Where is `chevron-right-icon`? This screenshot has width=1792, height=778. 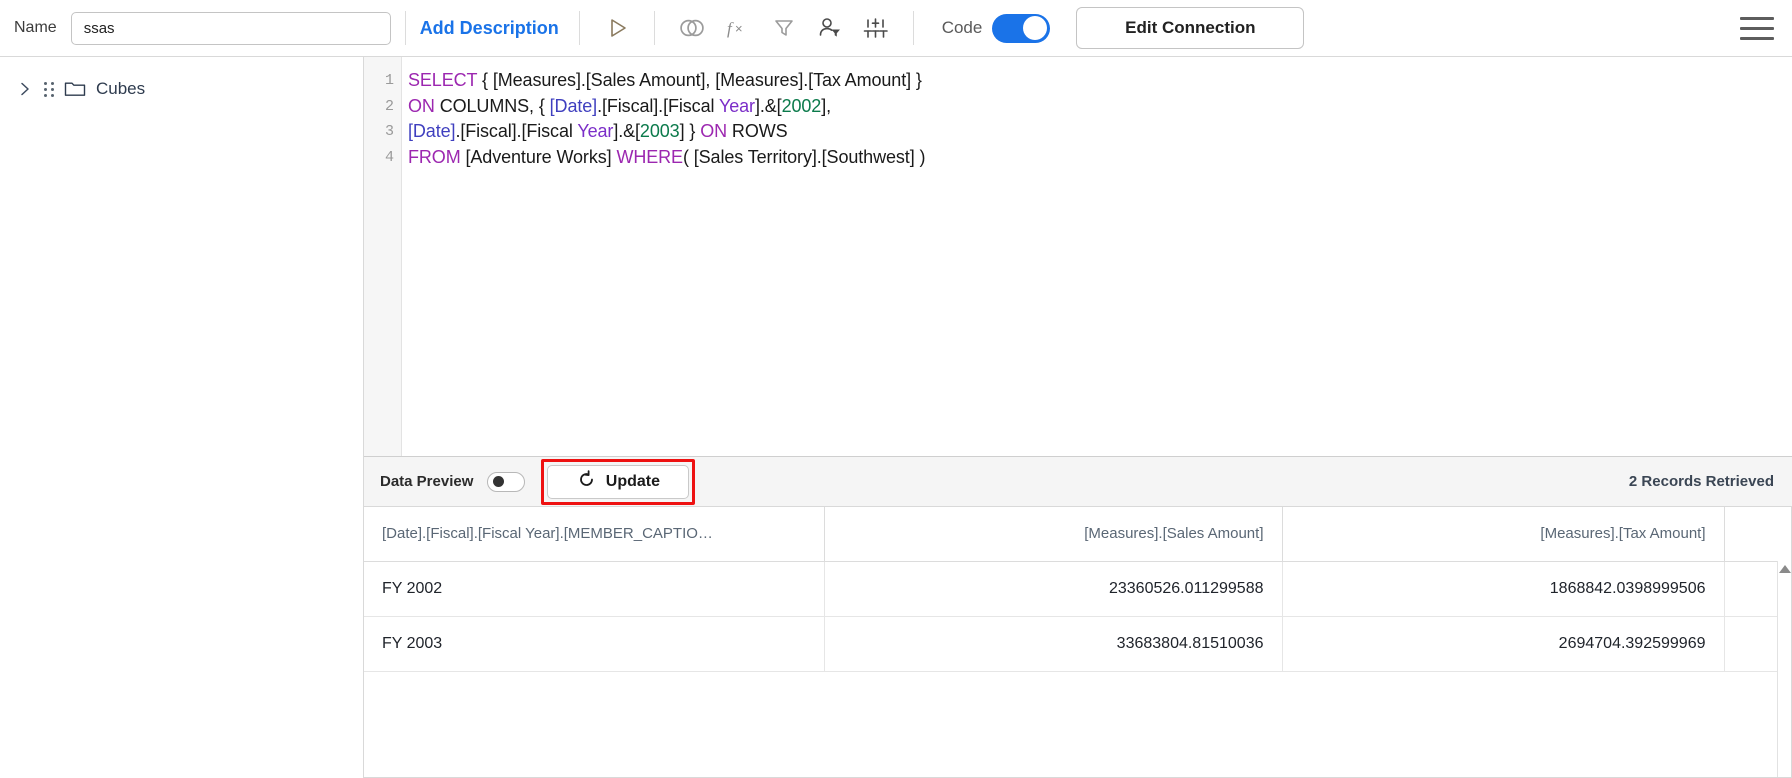 chevron-right-icon is located at coordinates (25, 89).